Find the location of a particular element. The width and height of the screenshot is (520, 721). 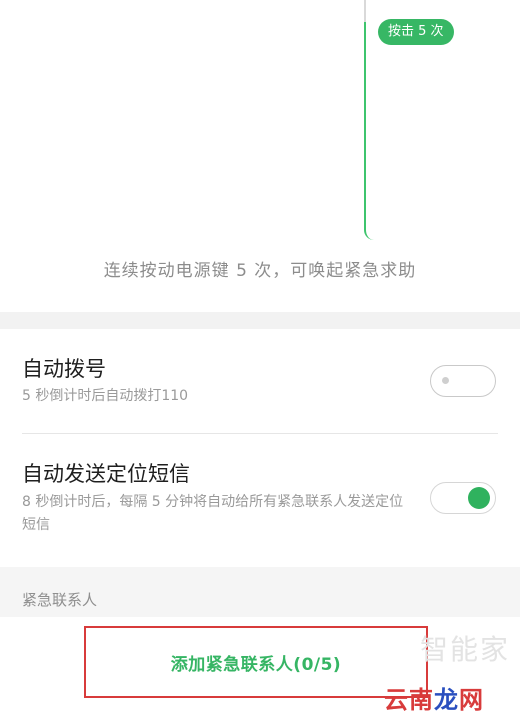

section-gap is located at coordinates (260, 320).